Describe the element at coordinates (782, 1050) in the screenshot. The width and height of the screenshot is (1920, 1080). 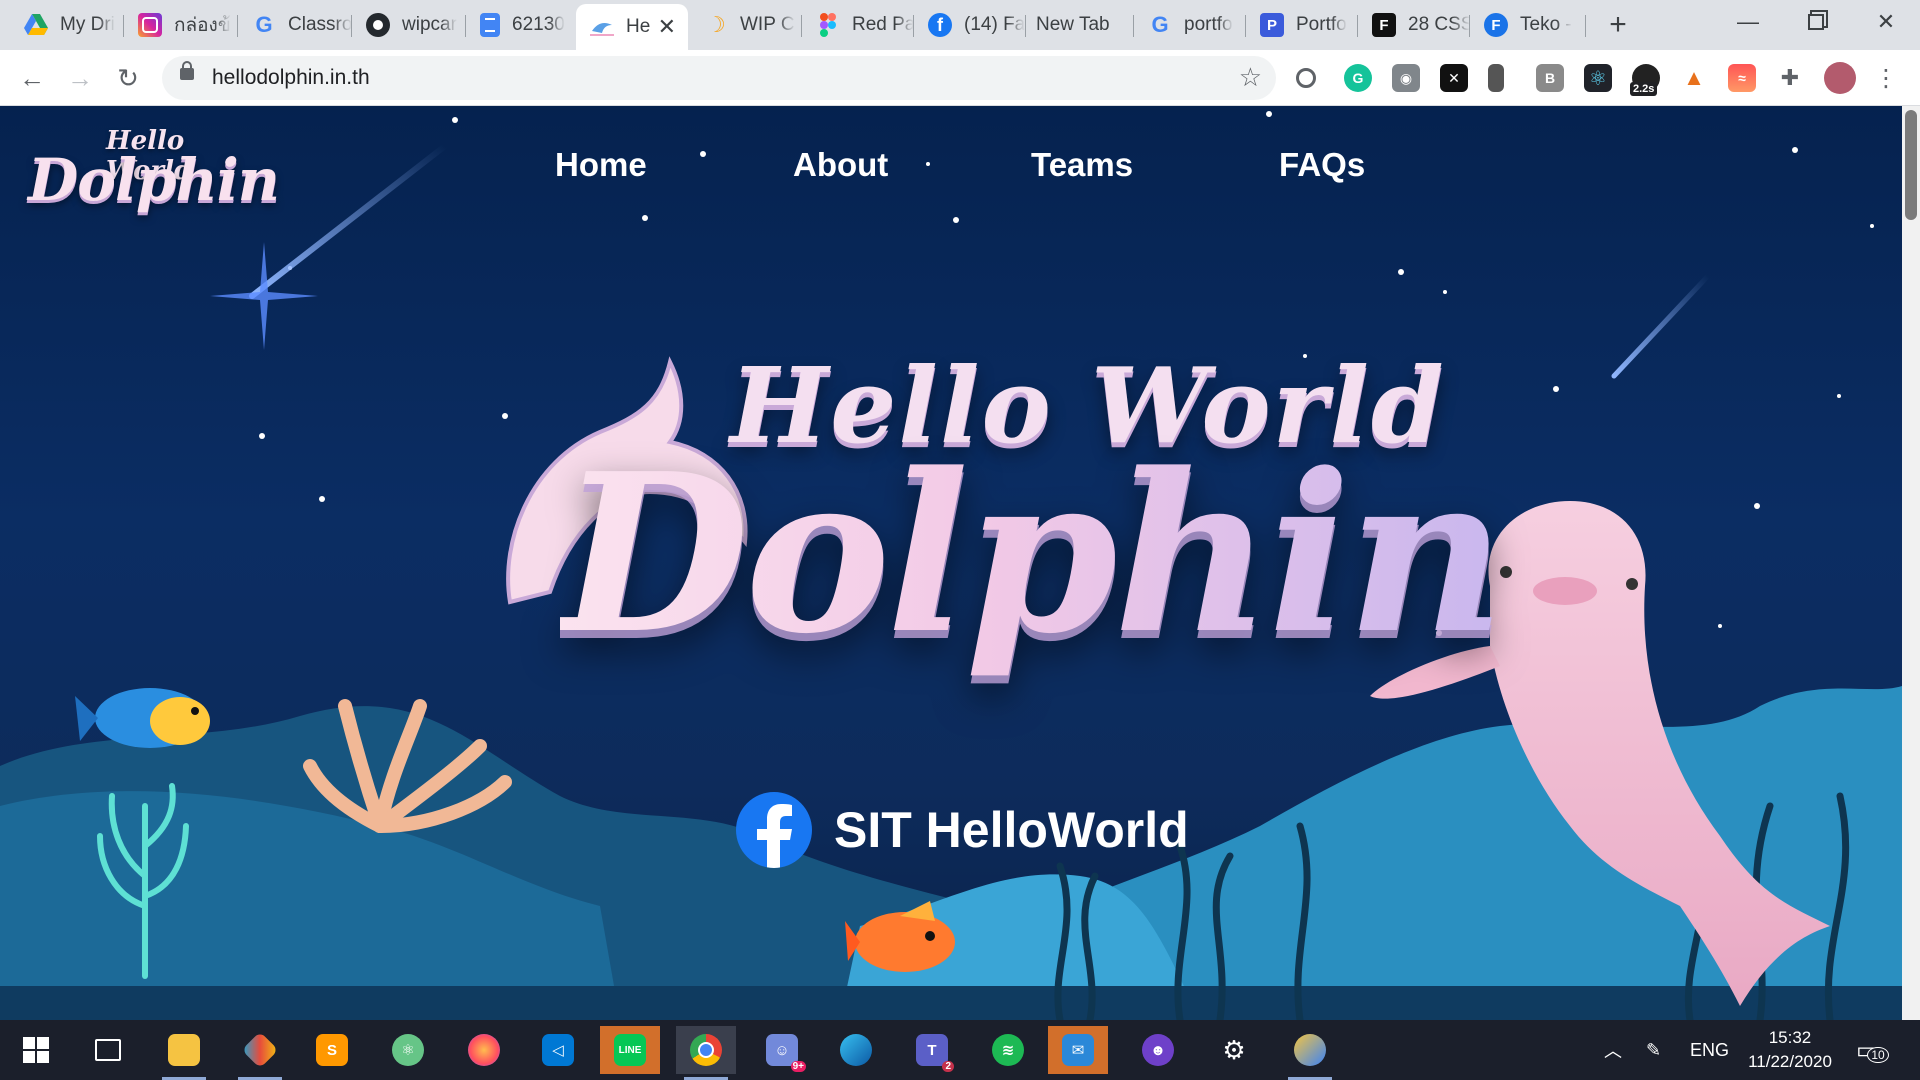
I see `discord-icon: ☺ 9+` at that location.